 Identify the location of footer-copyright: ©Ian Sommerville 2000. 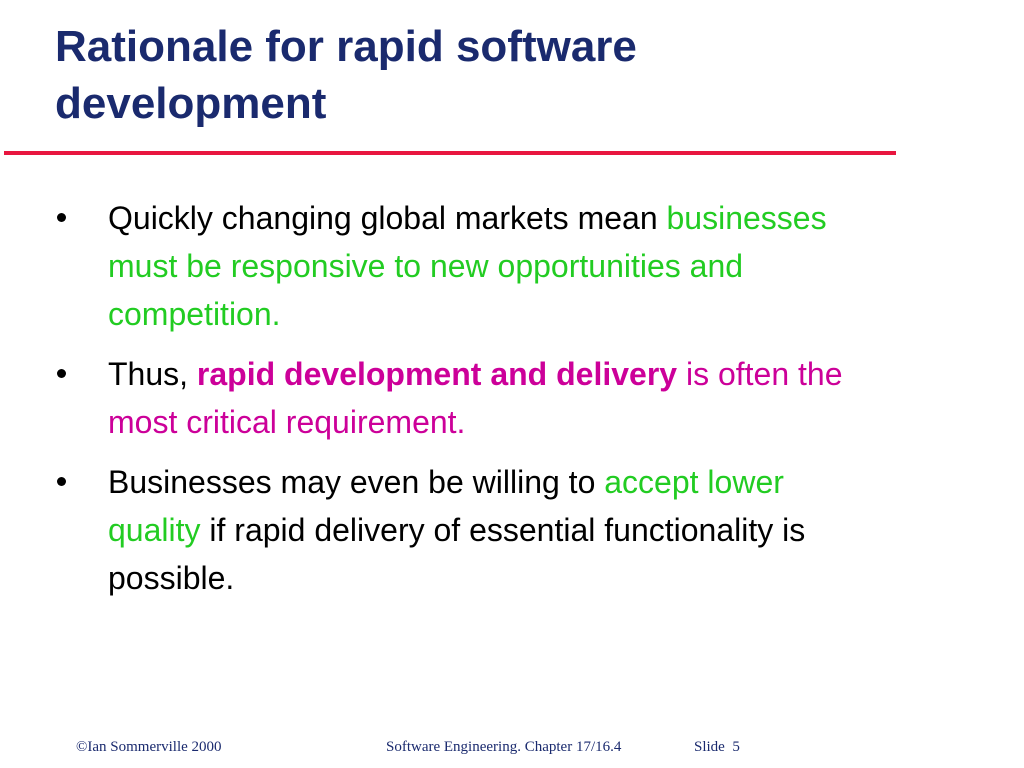
(149, 747).